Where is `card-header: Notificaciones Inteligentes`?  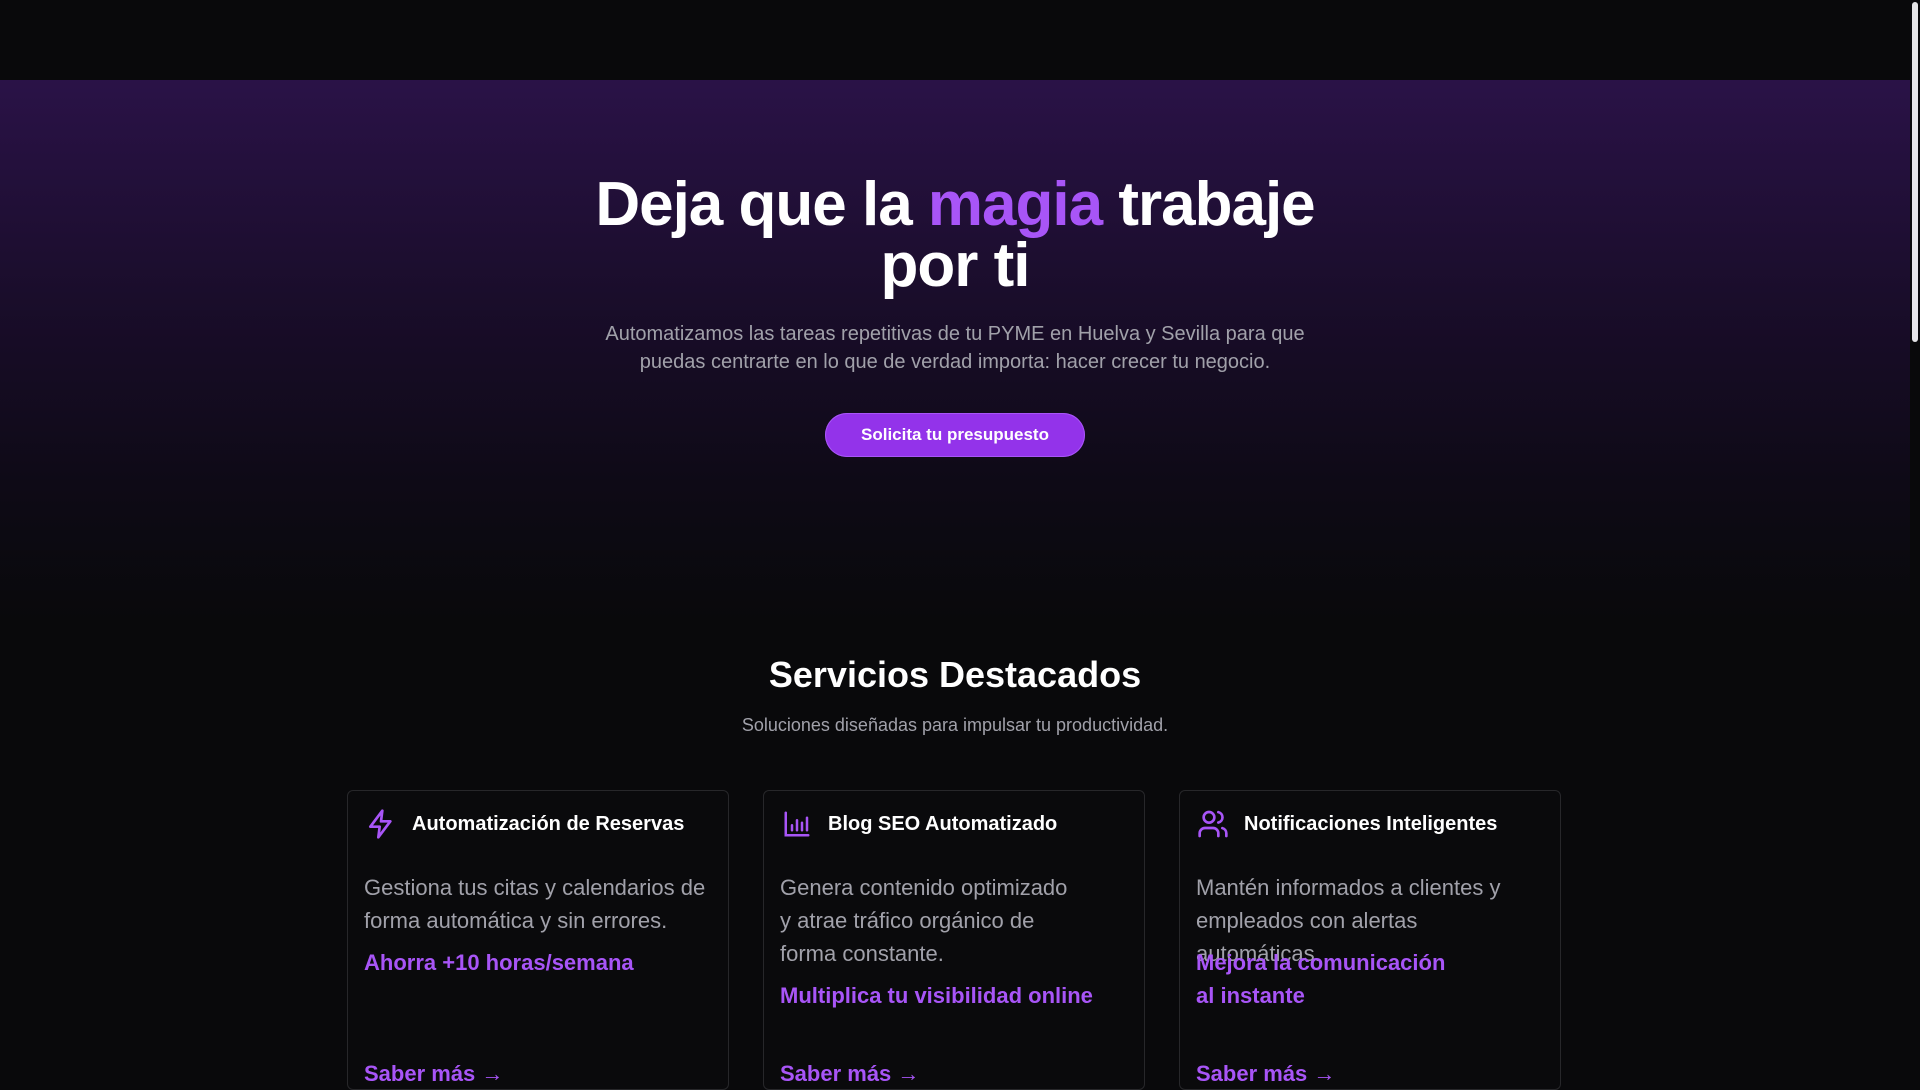
card-header: Notificaciones Inteligentes is located at coordinates (1346, 824).